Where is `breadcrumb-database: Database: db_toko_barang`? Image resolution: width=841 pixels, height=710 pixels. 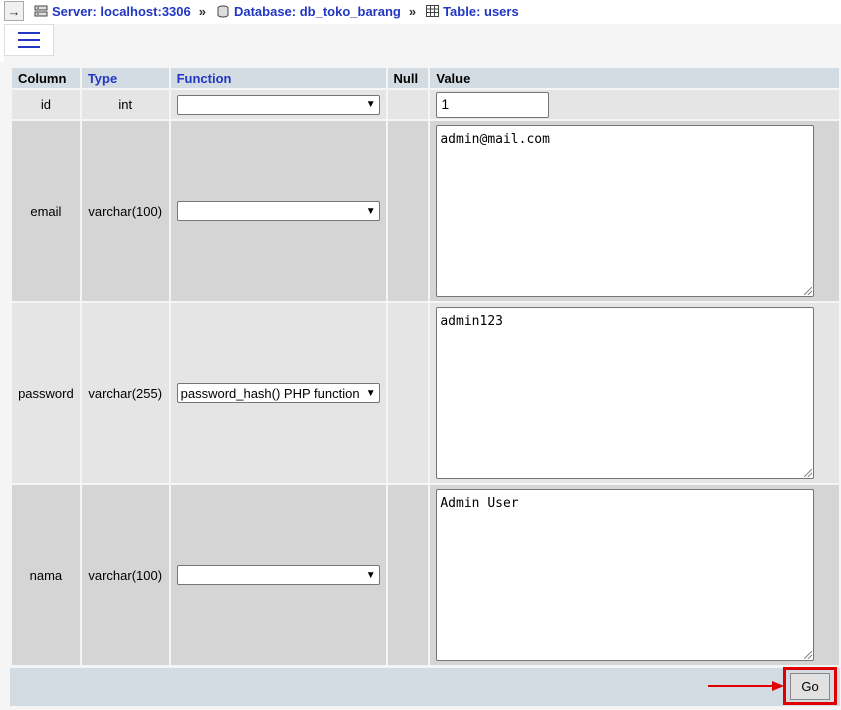
breadcrumb-database: Database: db_toko_barang is located at coordinates (308, 11).